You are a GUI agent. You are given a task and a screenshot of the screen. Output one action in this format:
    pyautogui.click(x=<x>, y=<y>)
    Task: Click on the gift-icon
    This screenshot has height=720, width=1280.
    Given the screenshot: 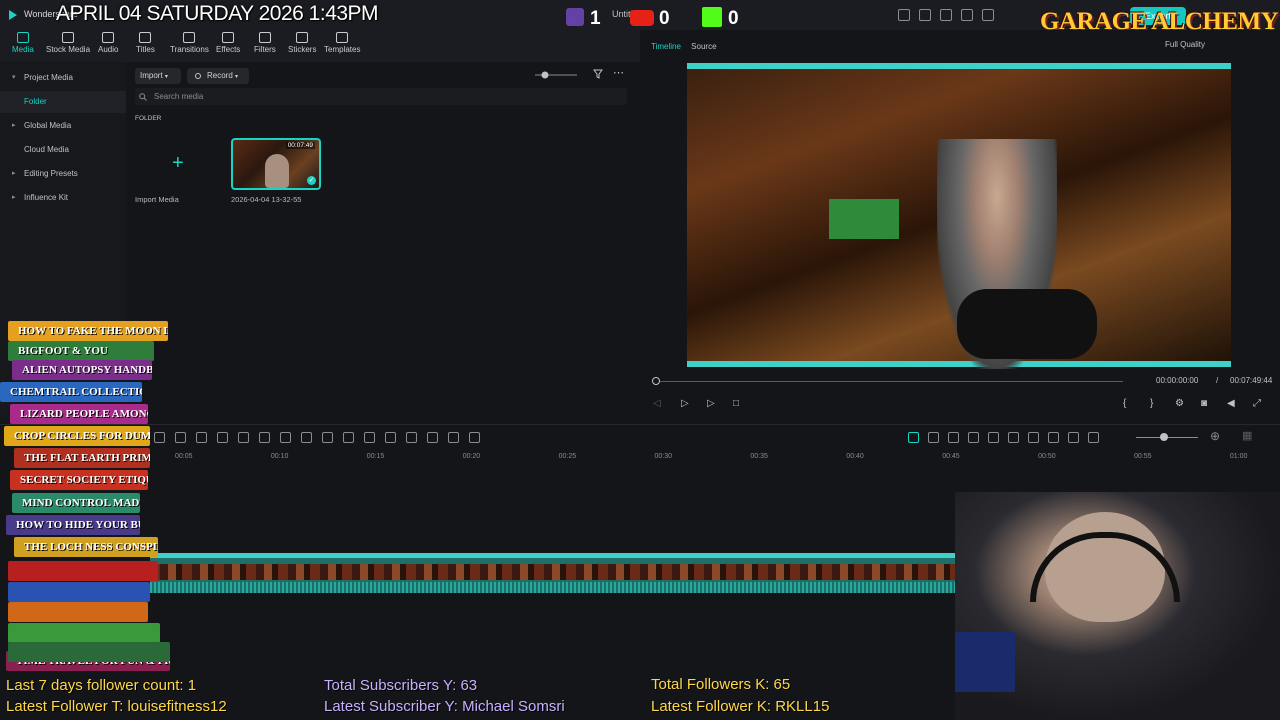 What is the action you would take?
    pyautogui.click(x=904, y=15)
    